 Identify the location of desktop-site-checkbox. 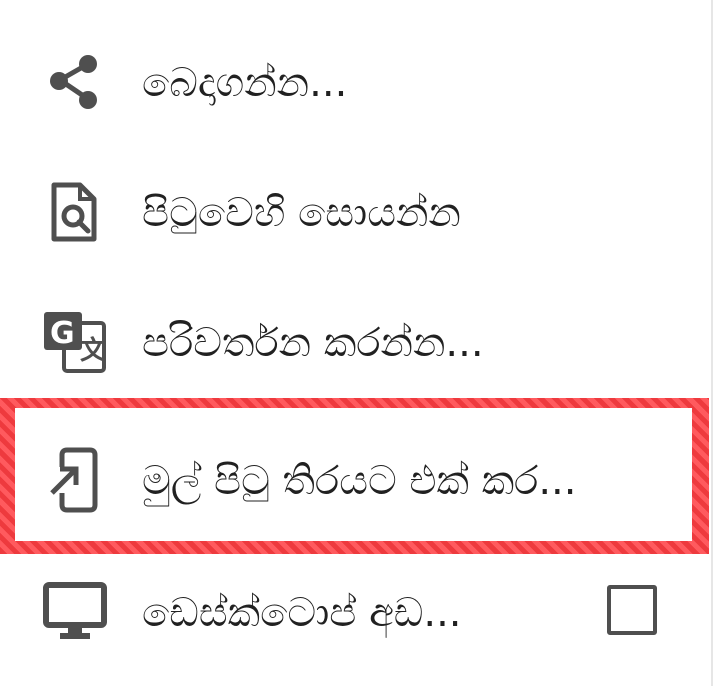
(632, 610).